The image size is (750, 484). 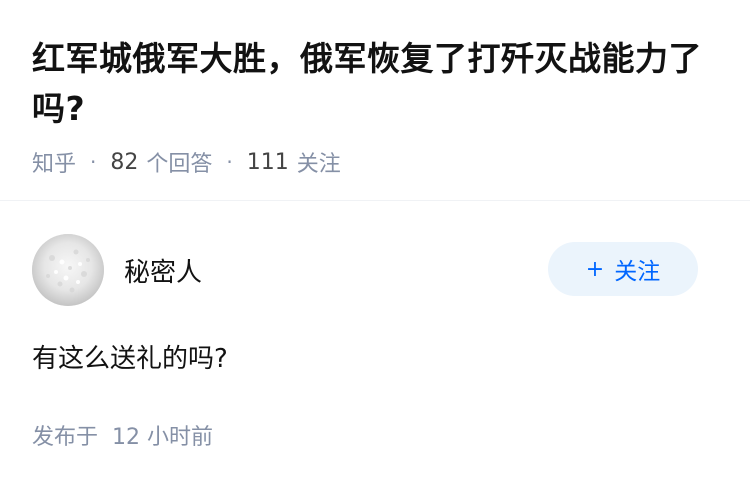 I want to click on plus-icon: +, so click(x=595, y=269).